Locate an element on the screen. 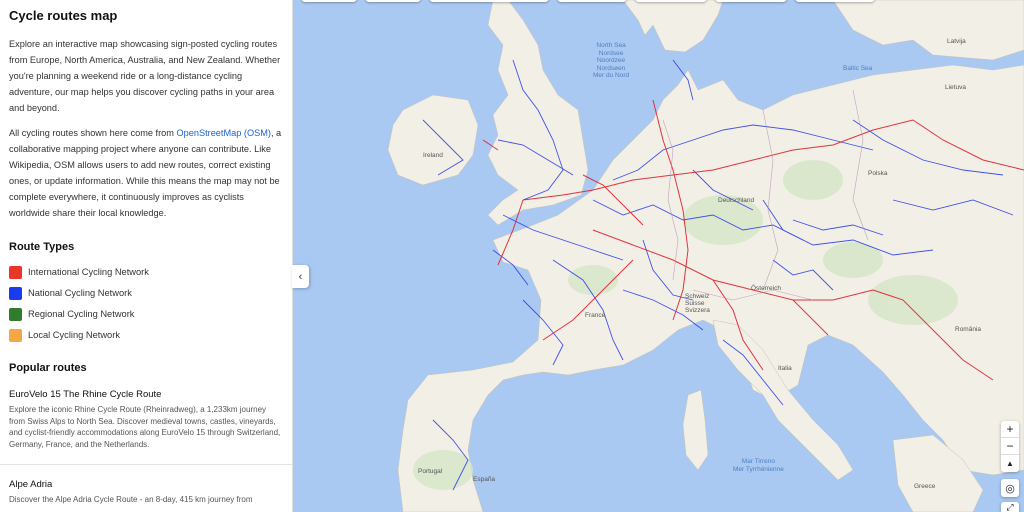  legend-item-international: International Cycling Network is located at coordinates (146, 272).